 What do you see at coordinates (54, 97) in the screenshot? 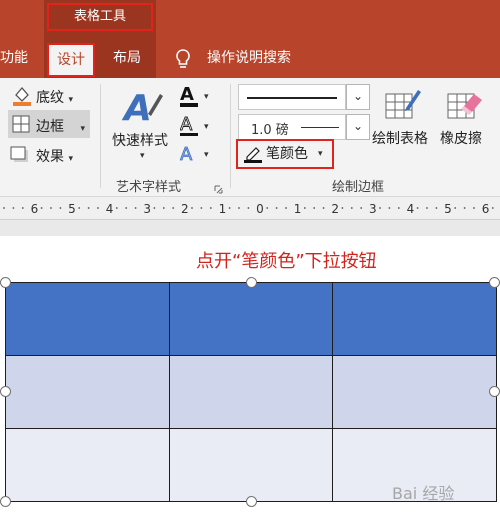
I see `shading-button: 底纹 ▾` at bounding box center [54, 97].